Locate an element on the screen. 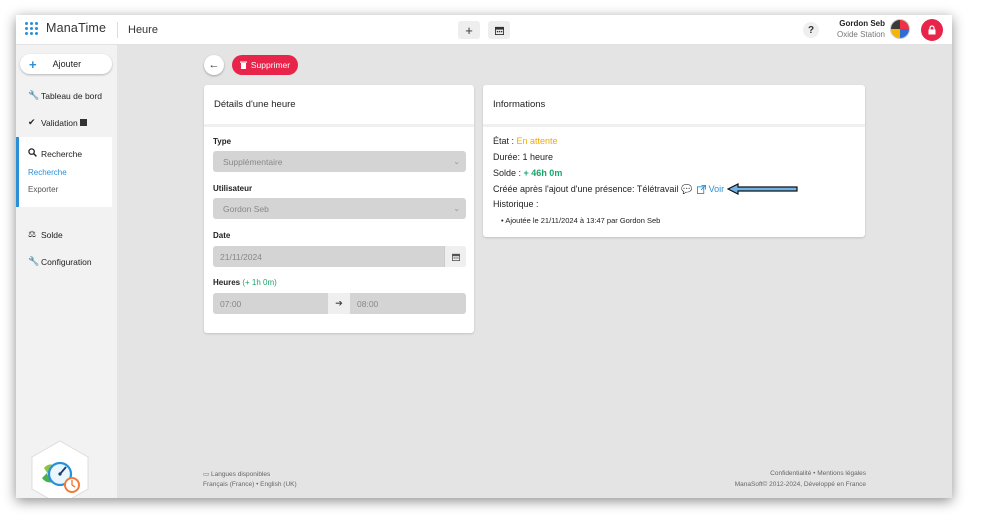 The image size is (983, 529). hours-label: Heures (+ 1h 0m) is located at coordinates (245, 282).